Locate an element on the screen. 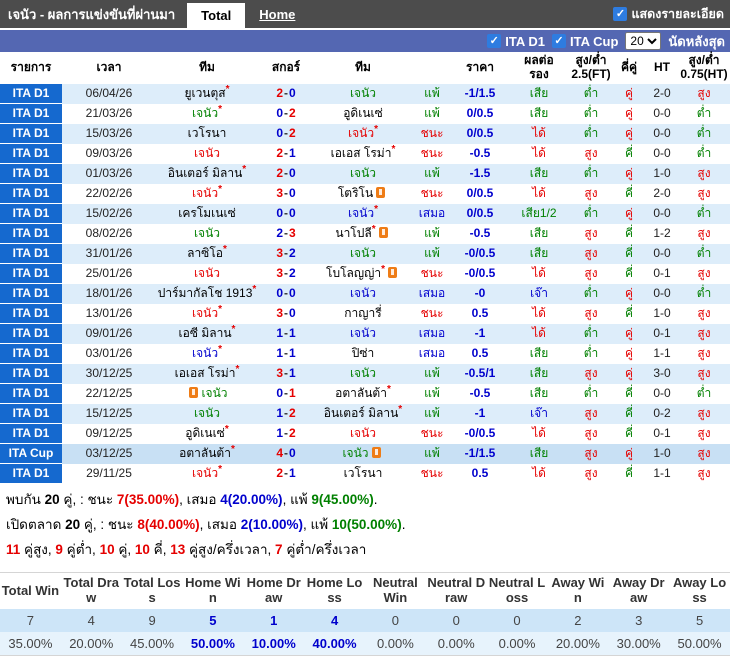  column-header: ราคา is located at coordinates (480, 68).